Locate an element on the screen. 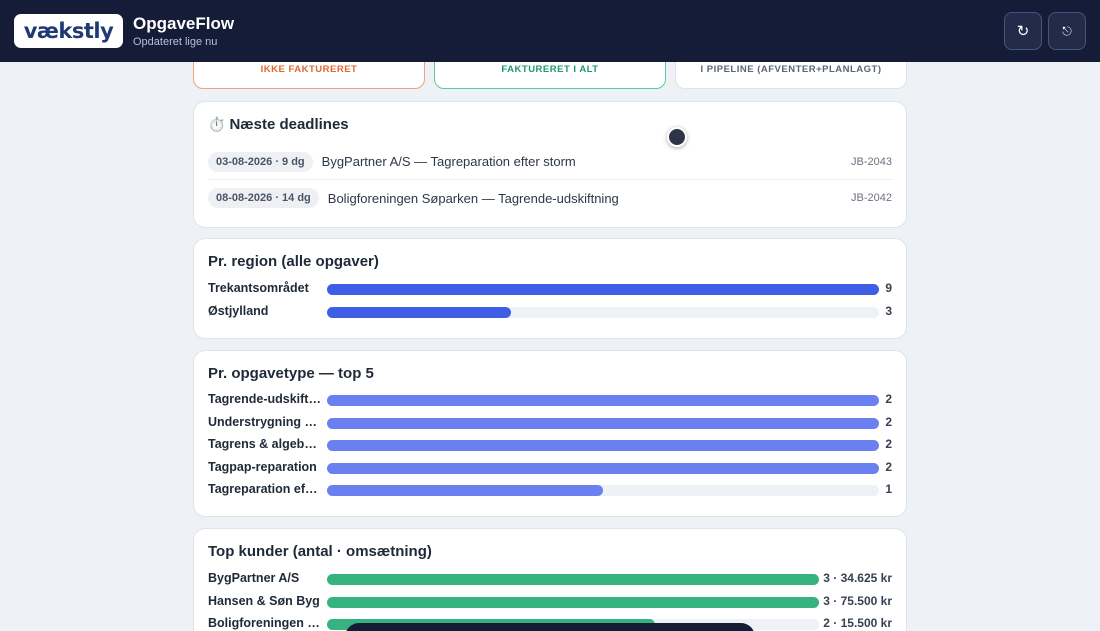  region-bar-row: Østjylland 3 is located at coordinates (550, 312).